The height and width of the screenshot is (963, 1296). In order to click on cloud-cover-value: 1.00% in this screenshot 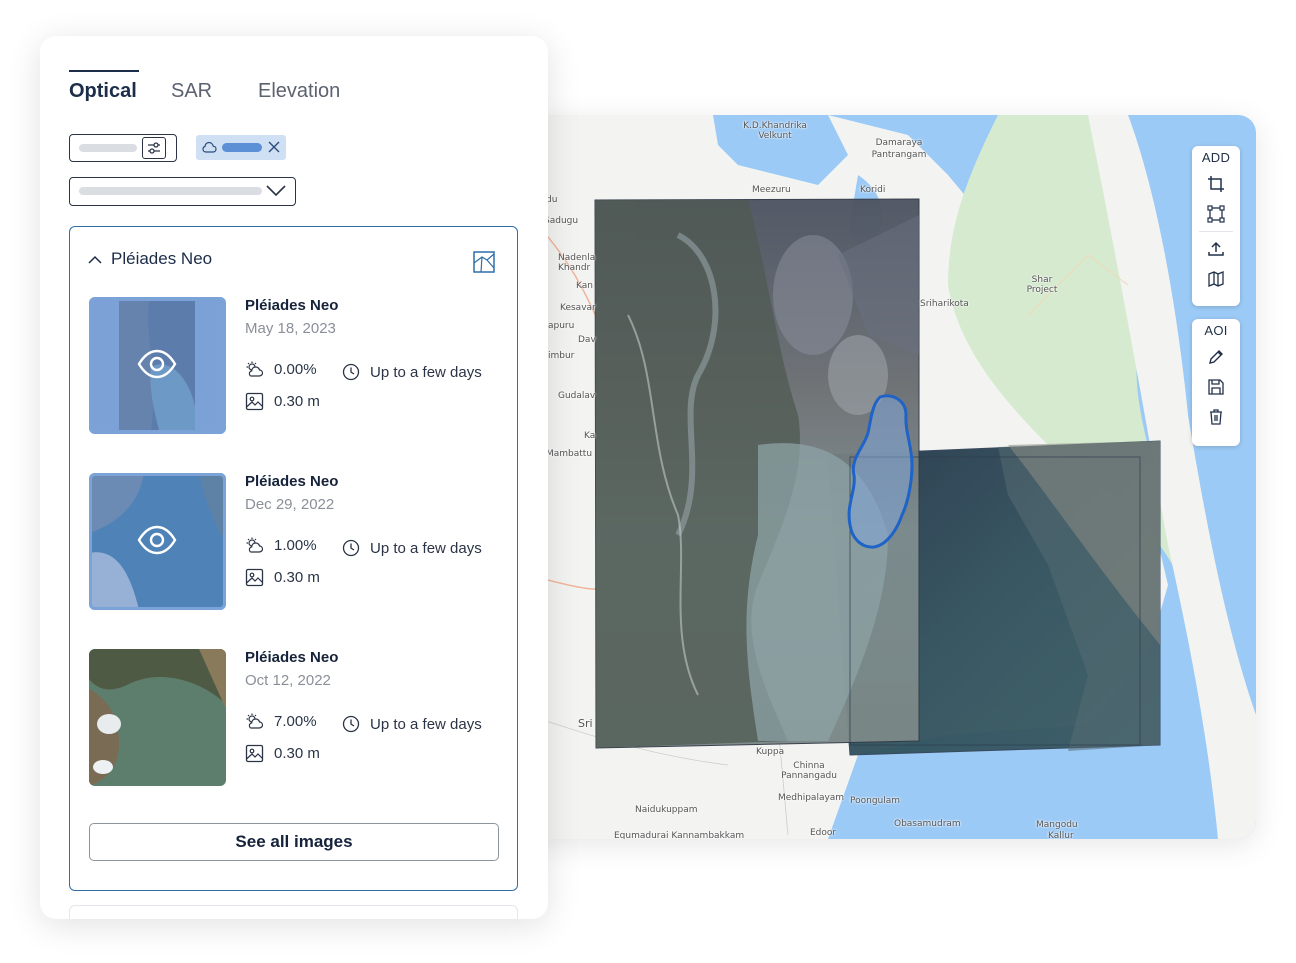, I will do `click(295, 545)`.